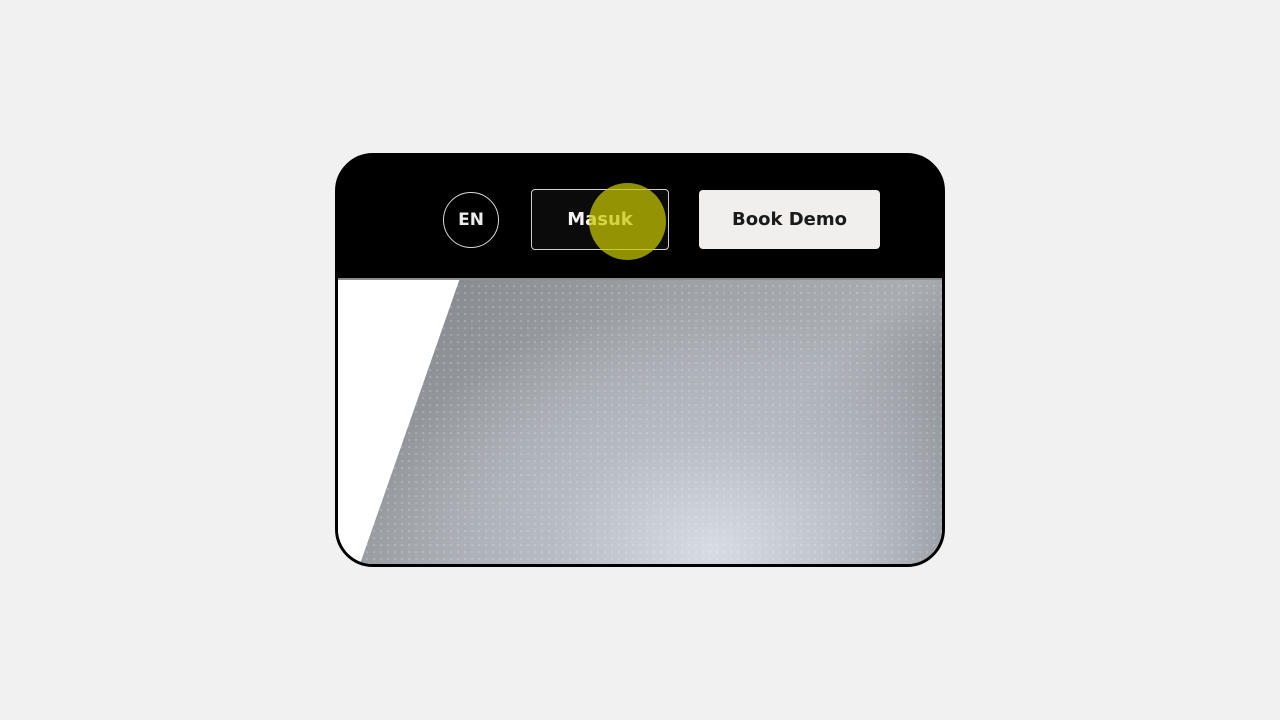 The width and height of the screenshot is (1280, 720). I want to click on top-navbar: EN Masuk Book Demo, so click(640, 217).